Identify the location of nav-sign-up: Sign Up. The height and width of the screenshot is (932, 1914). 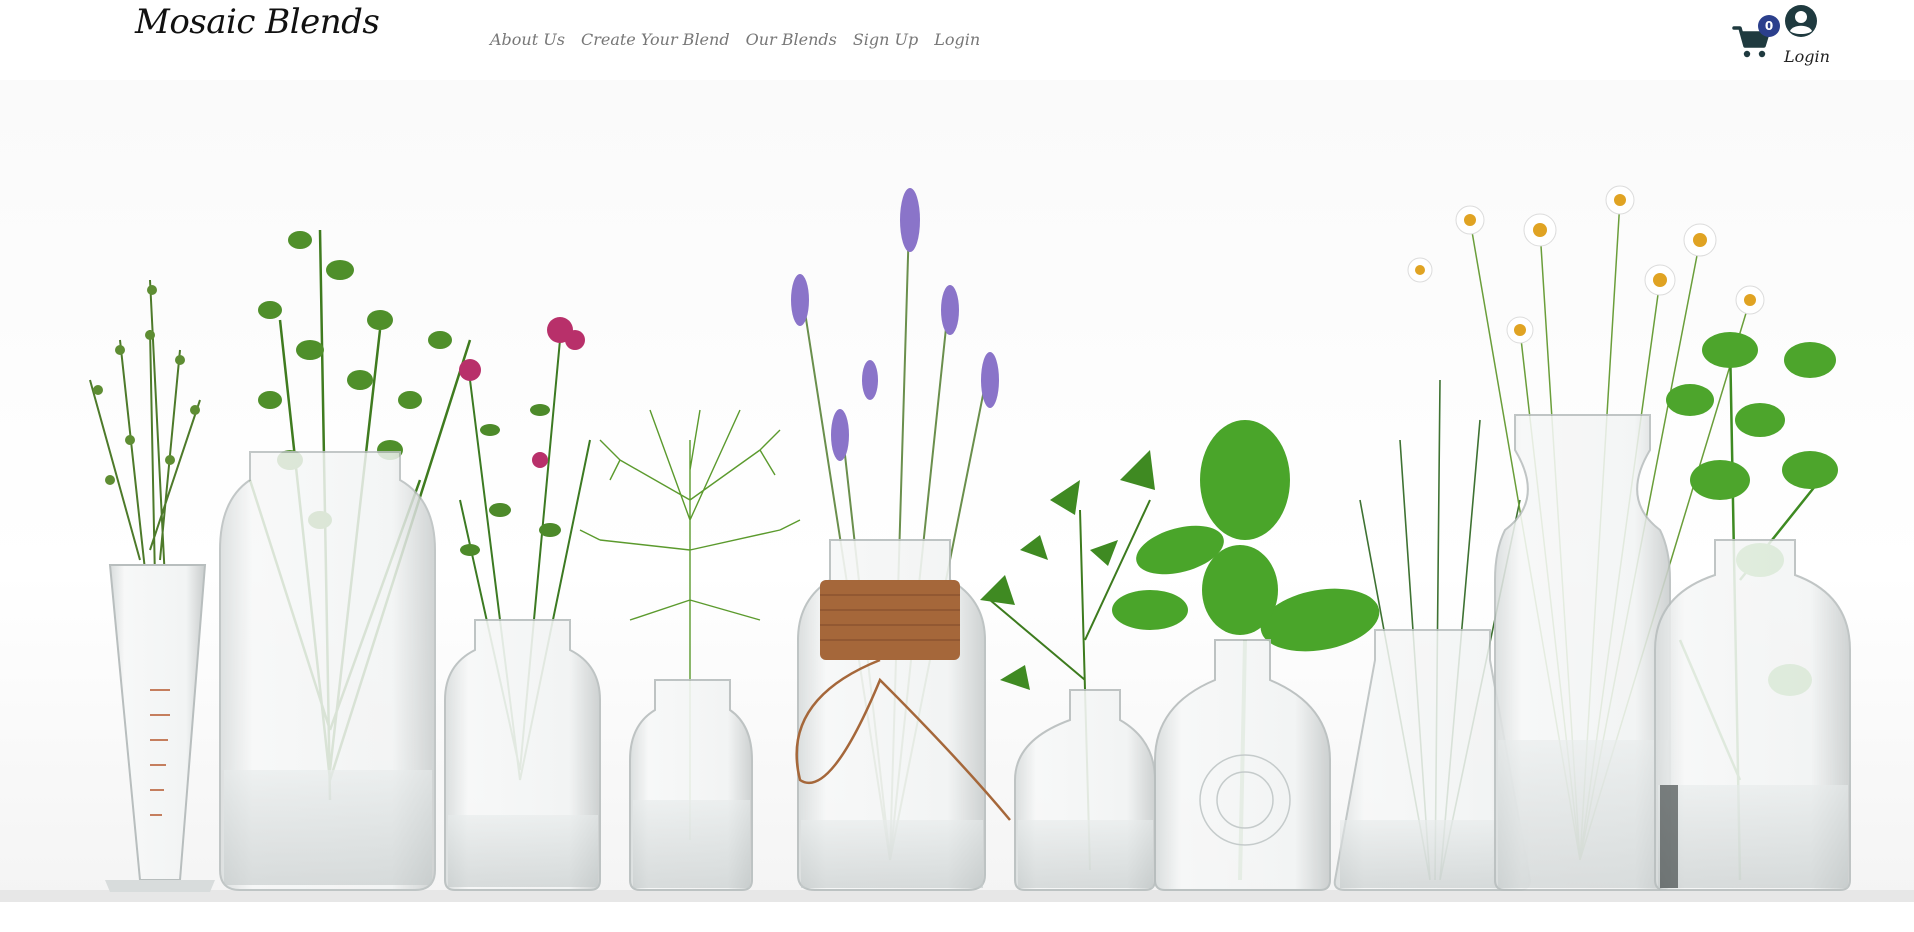
(885, 39).